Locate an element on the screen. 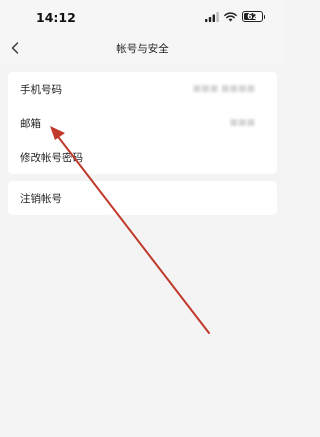 The width and height of the screenshot is (320, 437). page-title: 帐号与安全 is located at coordinates (142, 49).